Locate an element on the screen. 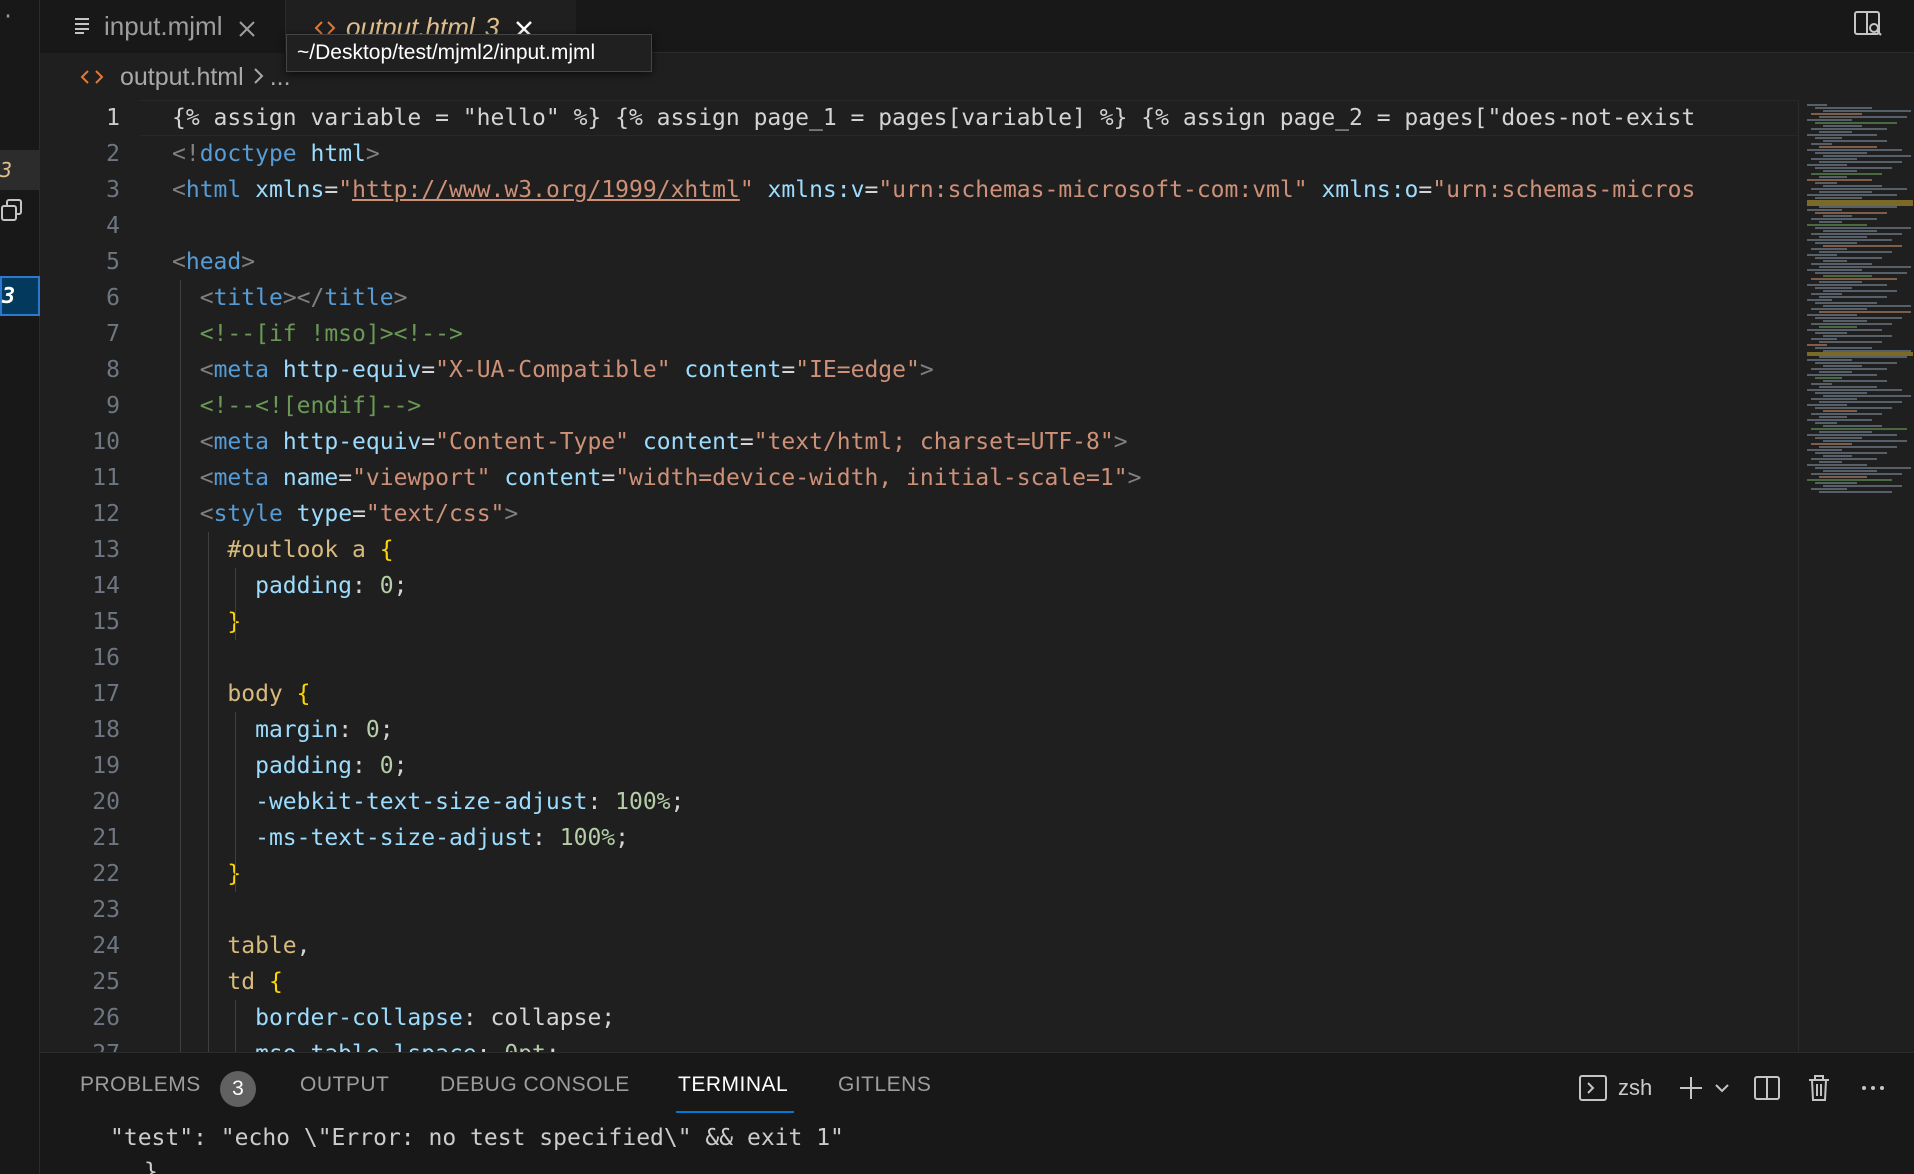  line-number: 24 is located at coordinates (106, 946).